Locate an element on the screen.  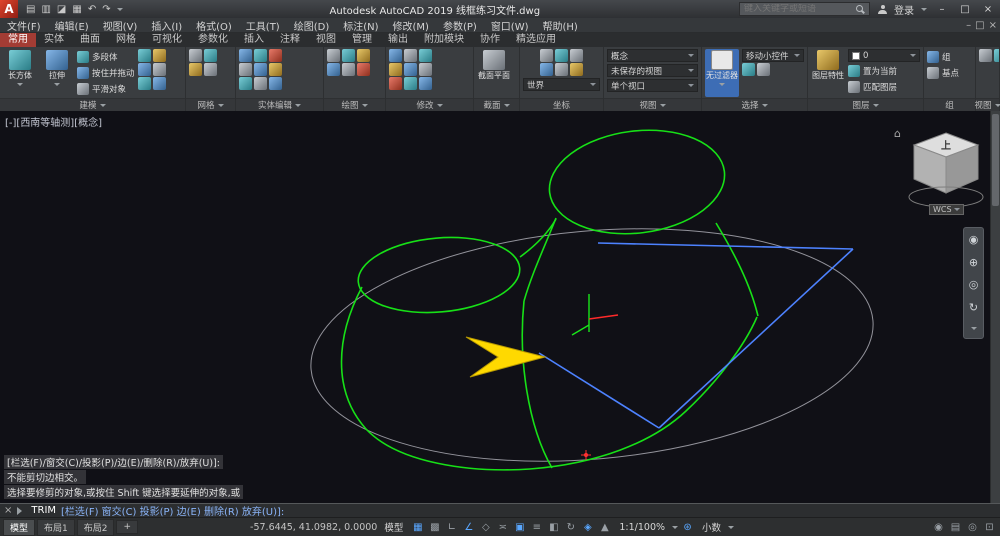
menu-dimension: 标注(N) is located at coordinates (360, 25).